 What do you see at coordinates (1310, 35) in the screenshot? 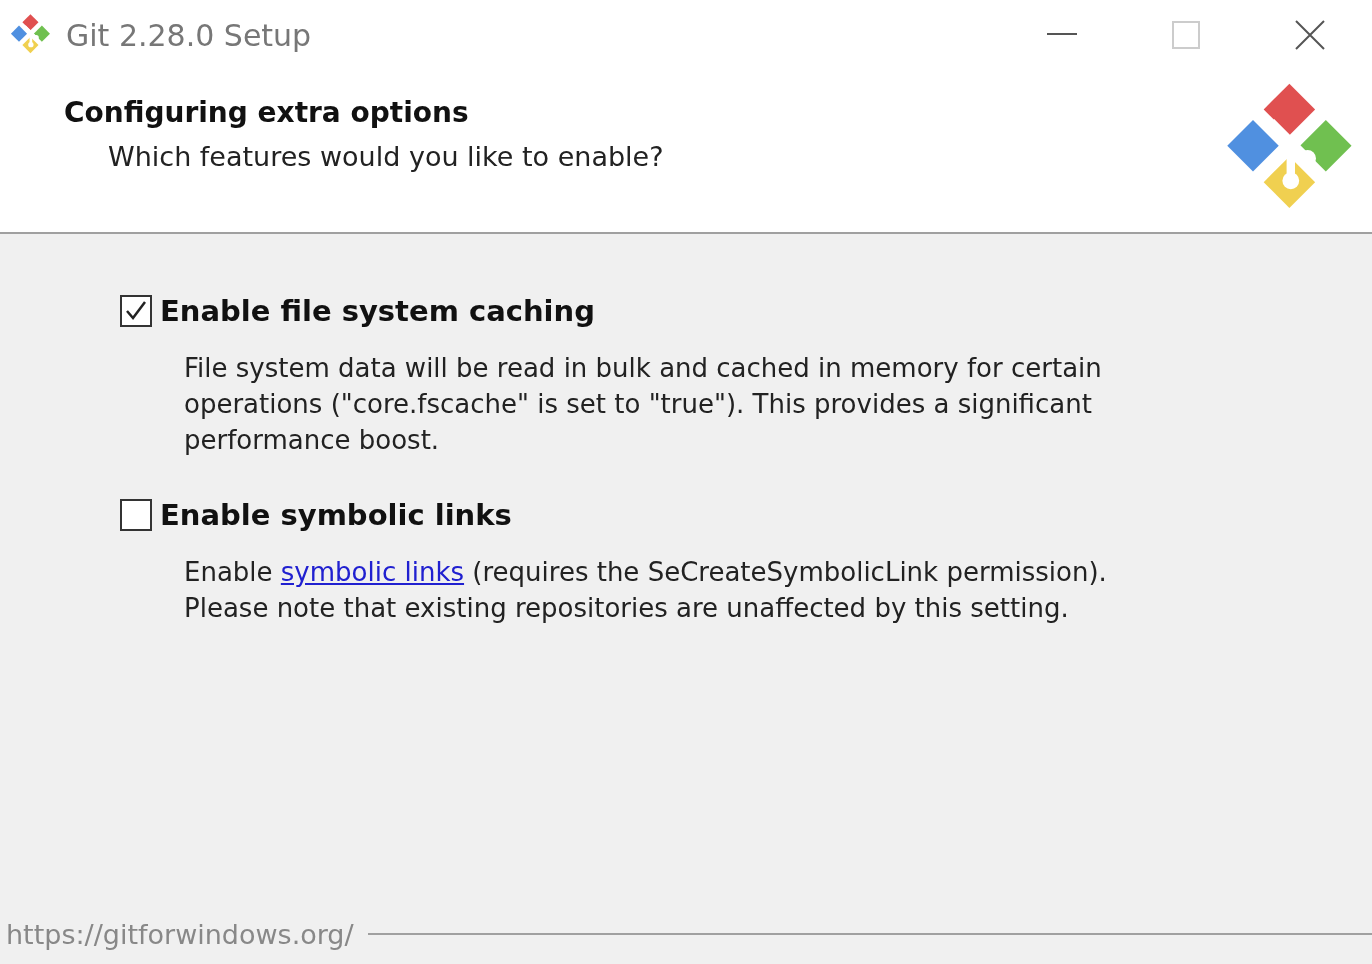
I see `close-icon` at bounding box center [1310, 35].